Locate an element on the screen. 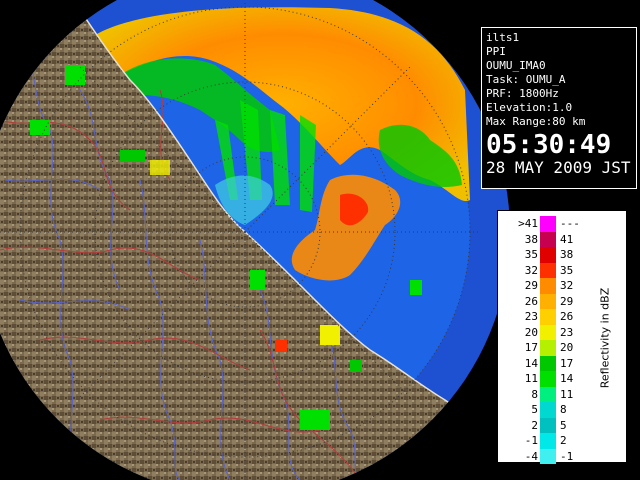  legend-axis: Reflectivity in dBZ is located at coordinates (605, 338).